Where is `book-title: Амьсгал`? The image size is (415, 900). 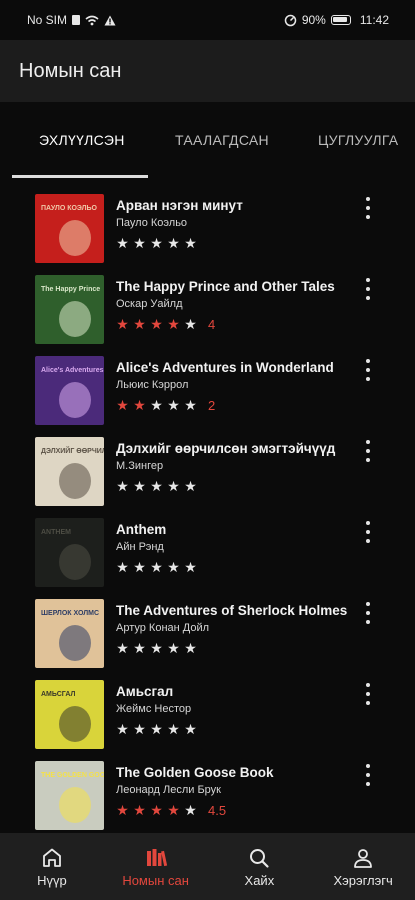 book-title: Амьсгал is located at coordinates (145, 691).